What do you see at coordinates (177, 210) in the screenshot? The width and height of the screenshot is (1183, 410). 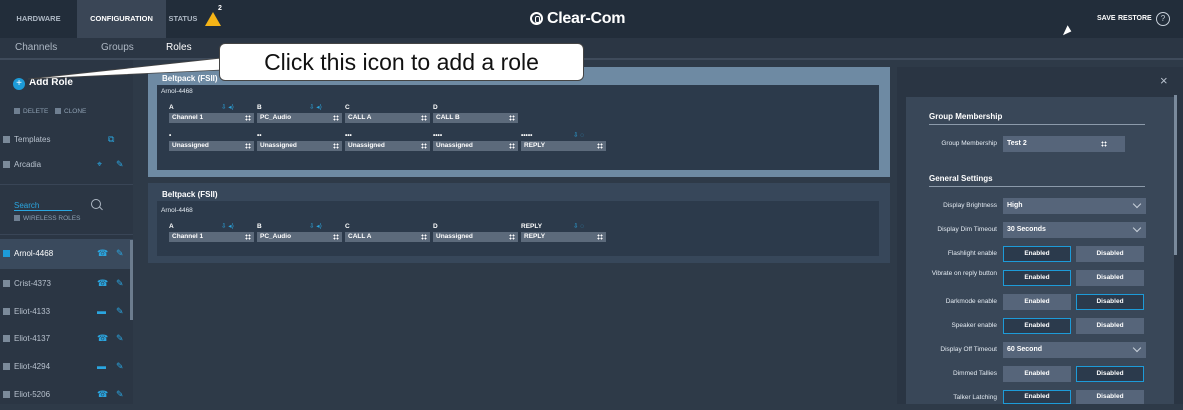 I see `beltpack-owner: Arnol-4468` at bounding box center [177, 210].